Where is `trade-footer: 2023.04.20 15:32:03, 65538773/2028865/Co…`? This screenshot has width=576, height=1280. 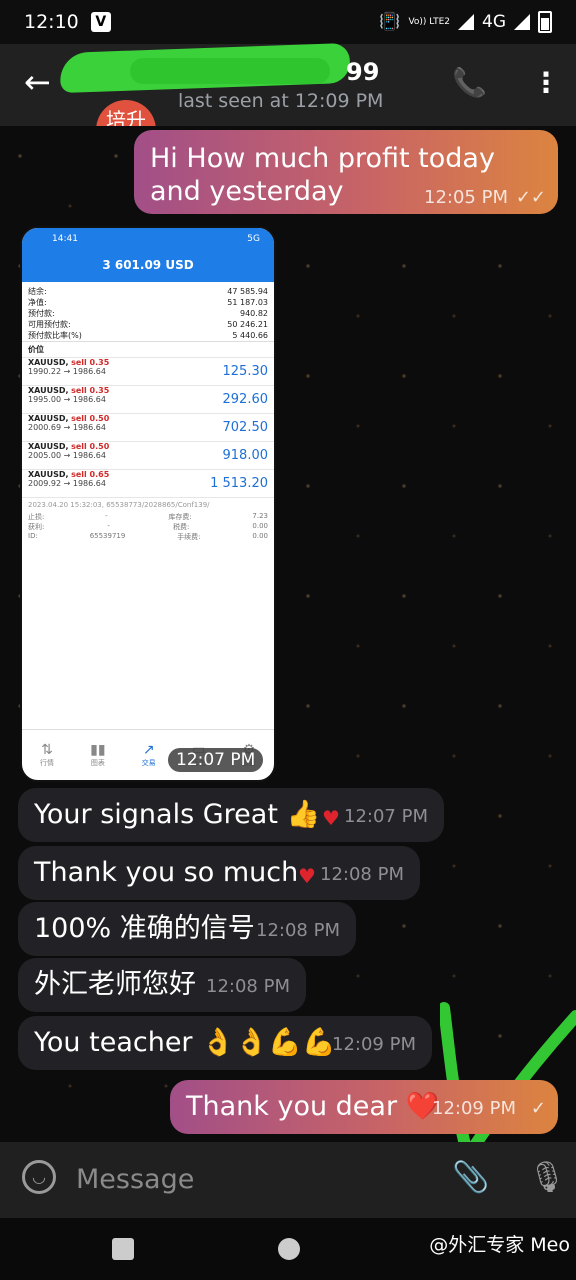
trade-footer: 2023.04.20 15:32:03, 65538773/2028865/Co… is located at coordinates (148, 504).